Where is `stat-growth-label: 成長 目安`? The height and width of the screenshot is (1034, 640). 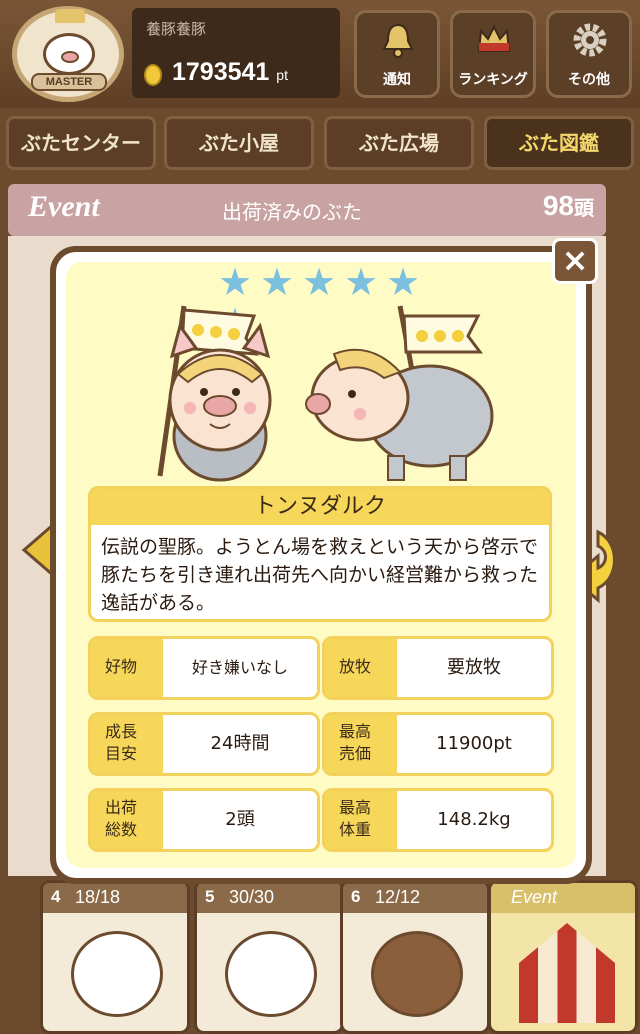 stat-growth-label: 成長 目安 is located at coordinates (127, 744).